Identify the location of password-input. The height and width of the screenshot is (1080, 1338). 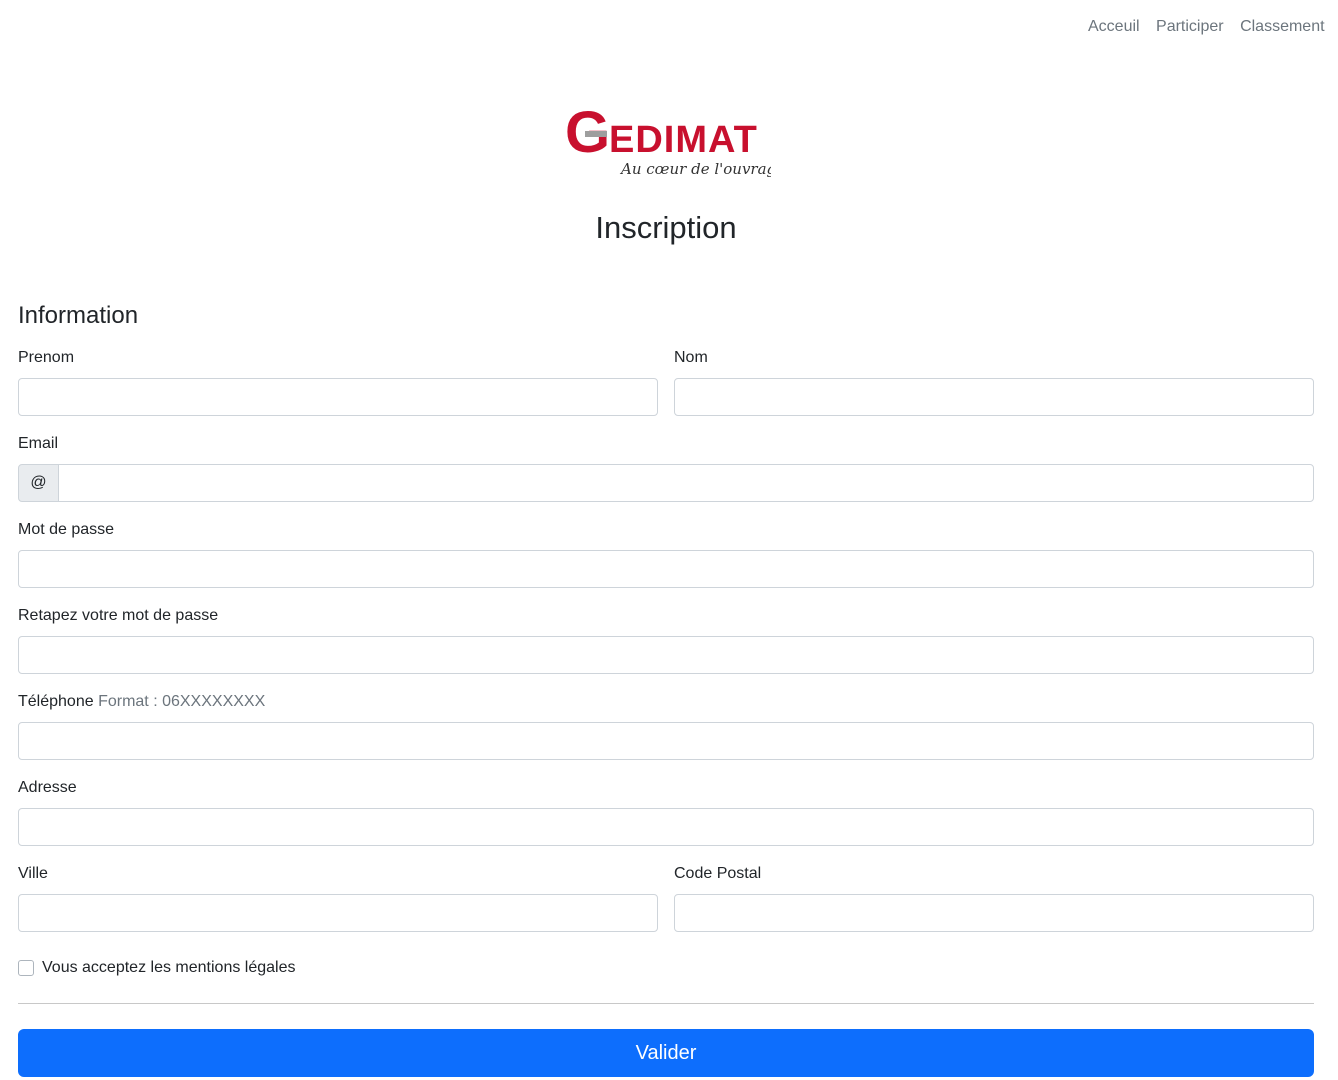
(666, 569).